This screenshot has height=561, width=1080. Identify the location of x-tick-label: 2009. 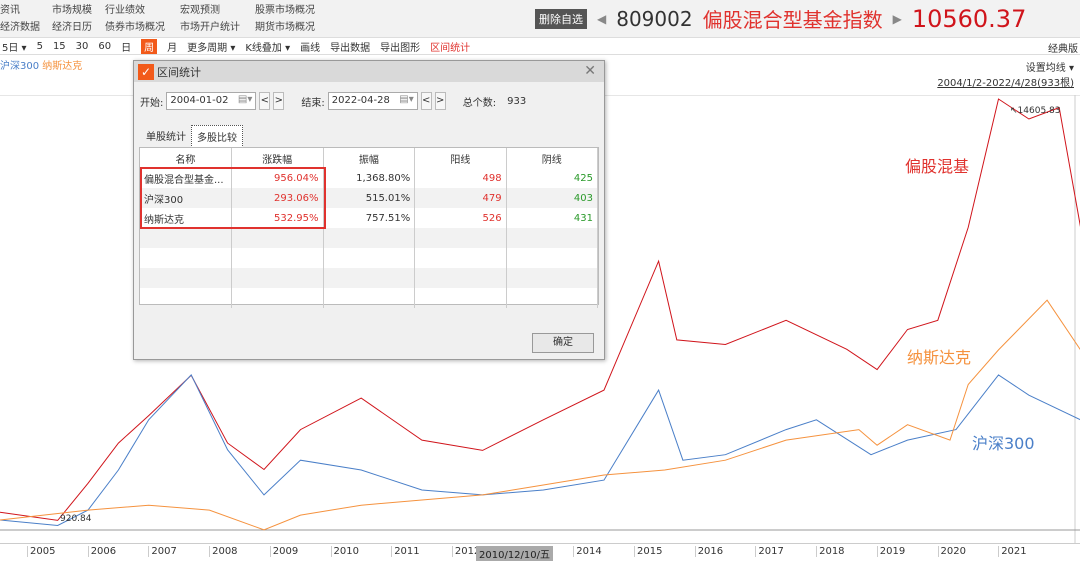
(283, 551).